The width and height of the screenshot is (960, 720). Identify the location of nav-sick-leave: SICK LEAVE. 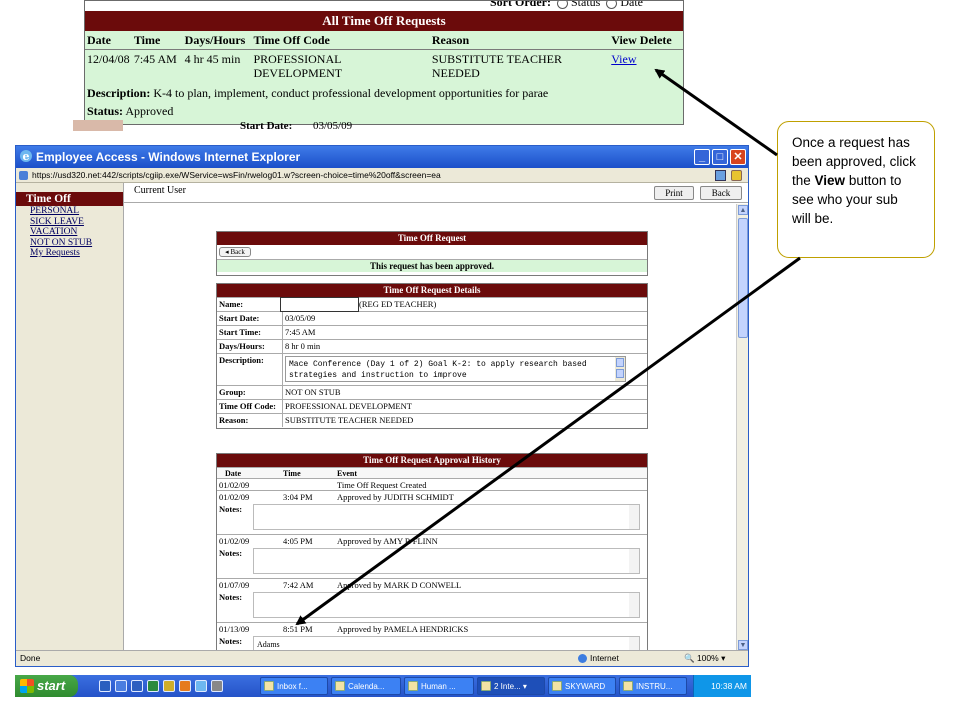
(69, 222).